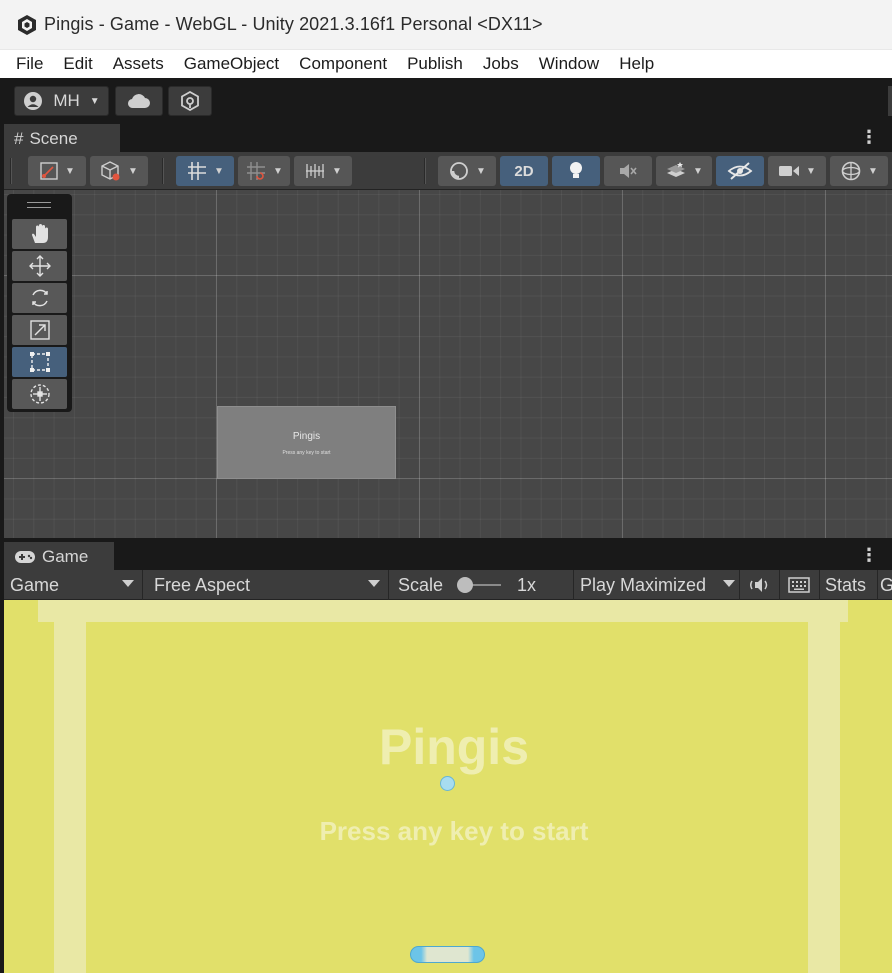  I want to click on account-dropdown: MH ▼, so click(61, 101).